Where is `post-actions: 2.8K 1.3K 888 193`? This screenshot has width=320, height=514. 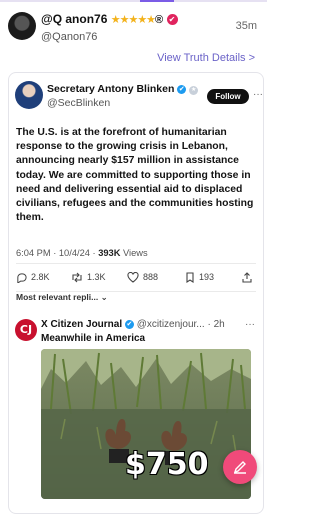 post-actions: 2.8K 1.3K 888 193 is located at coordinates (136, 277).